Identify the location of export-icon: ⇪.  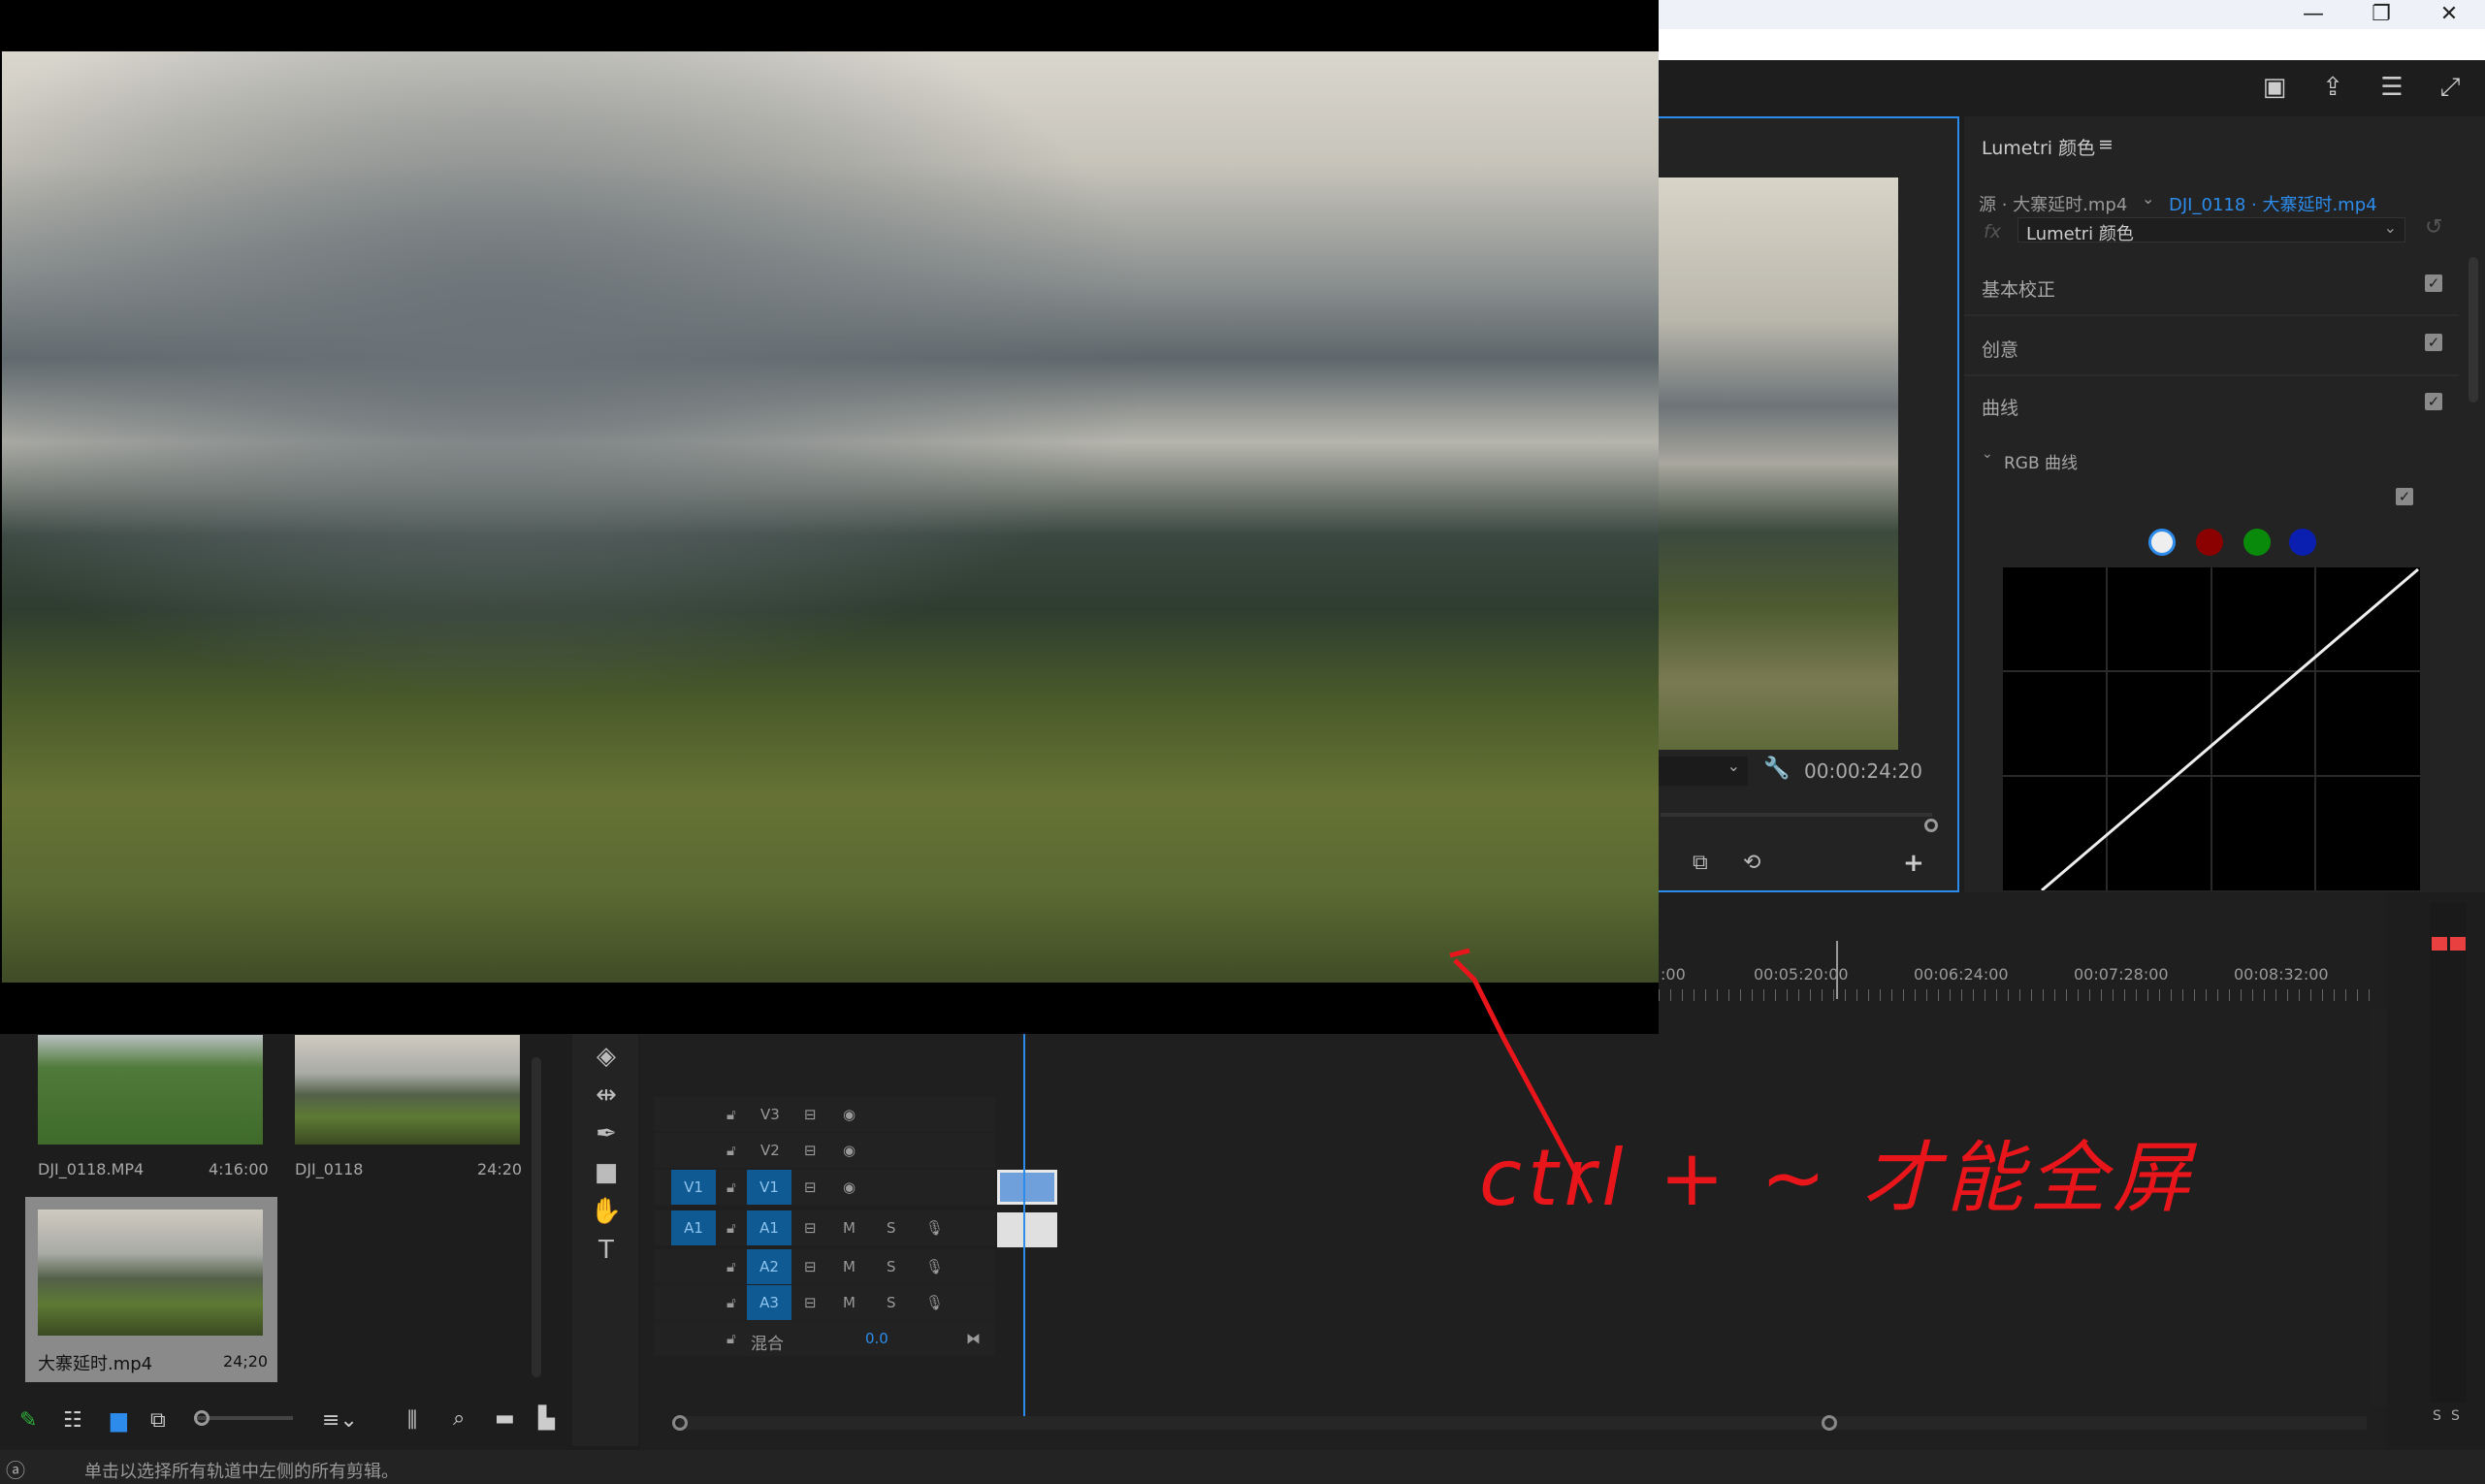
(2332, 87).